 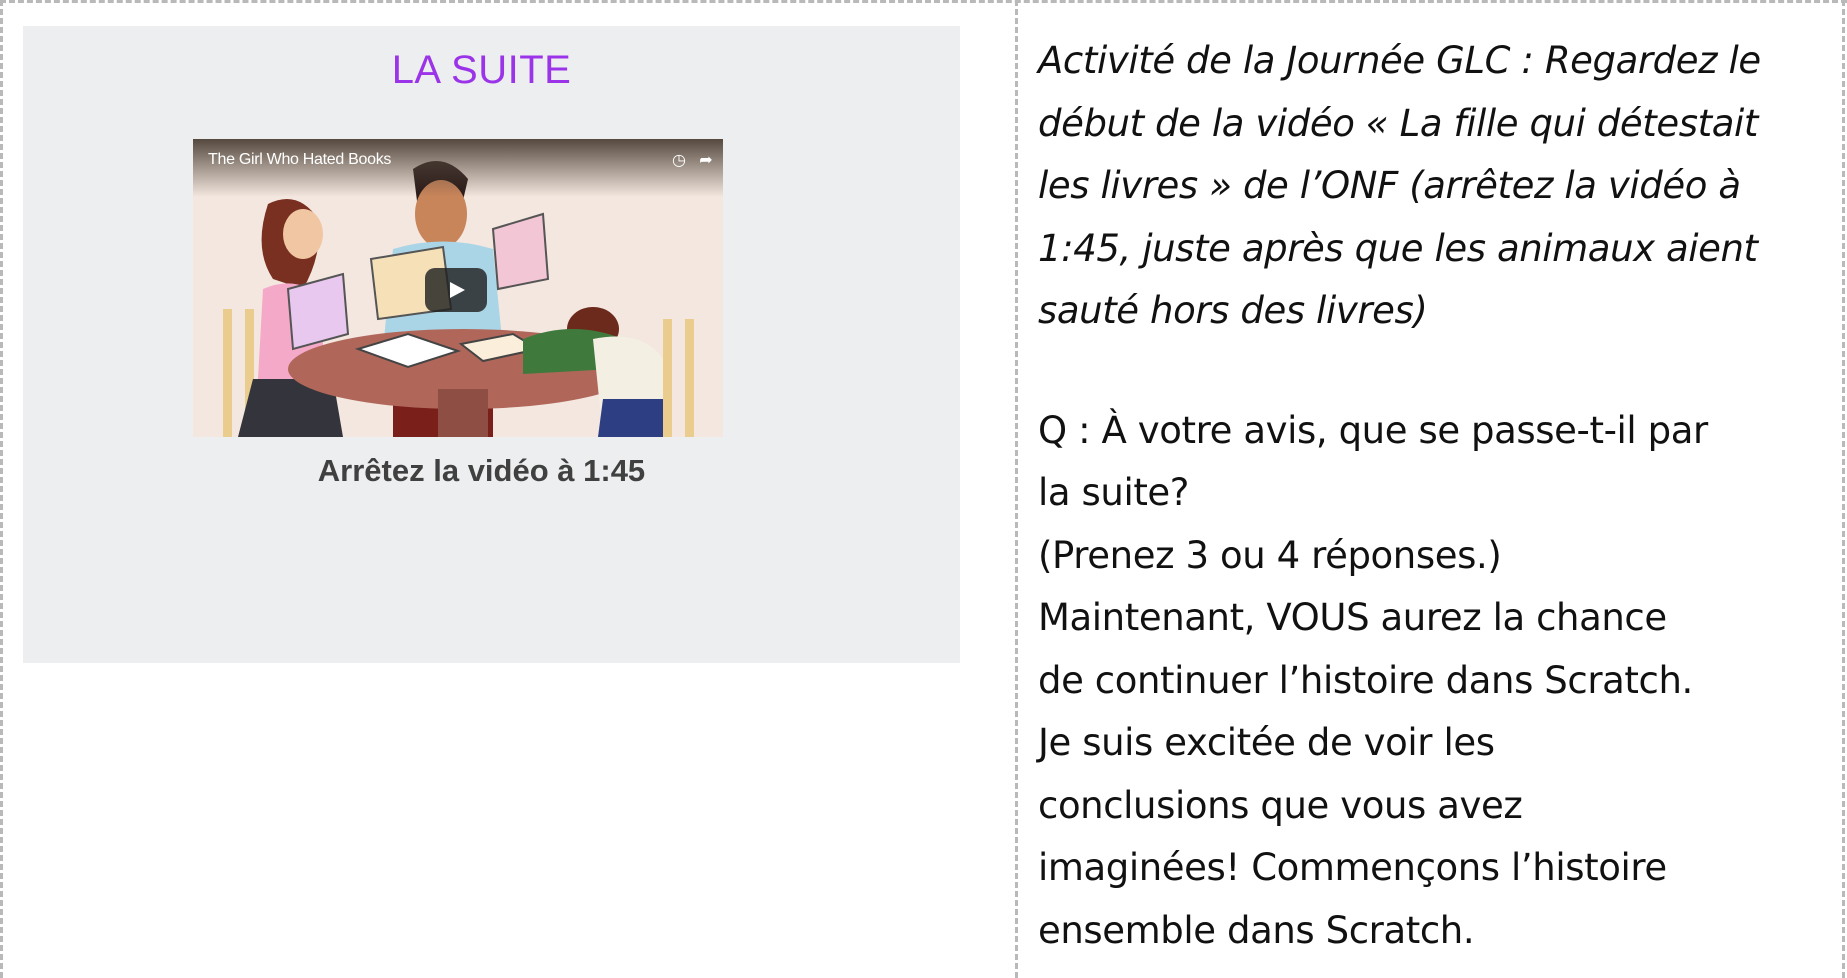 I want to click on body-line-1: Q : À votre avis, que se passe-t-il par, so click(x=1373, y=430).